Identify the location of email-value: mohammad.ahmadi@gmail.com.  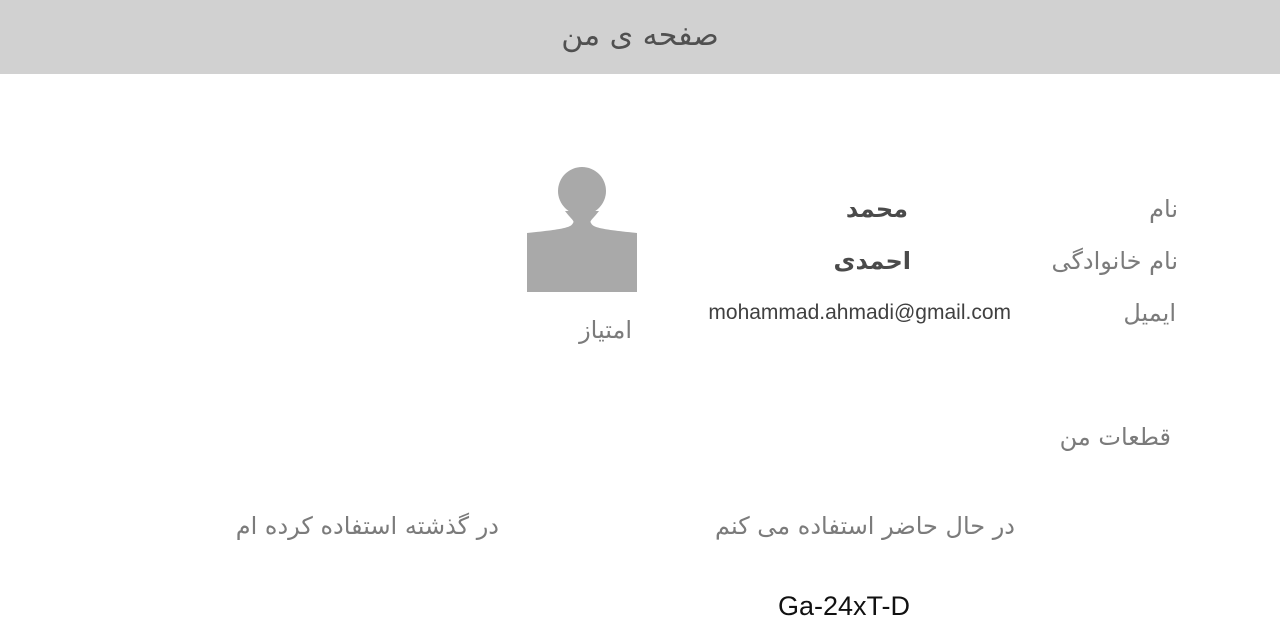
(859, 312).